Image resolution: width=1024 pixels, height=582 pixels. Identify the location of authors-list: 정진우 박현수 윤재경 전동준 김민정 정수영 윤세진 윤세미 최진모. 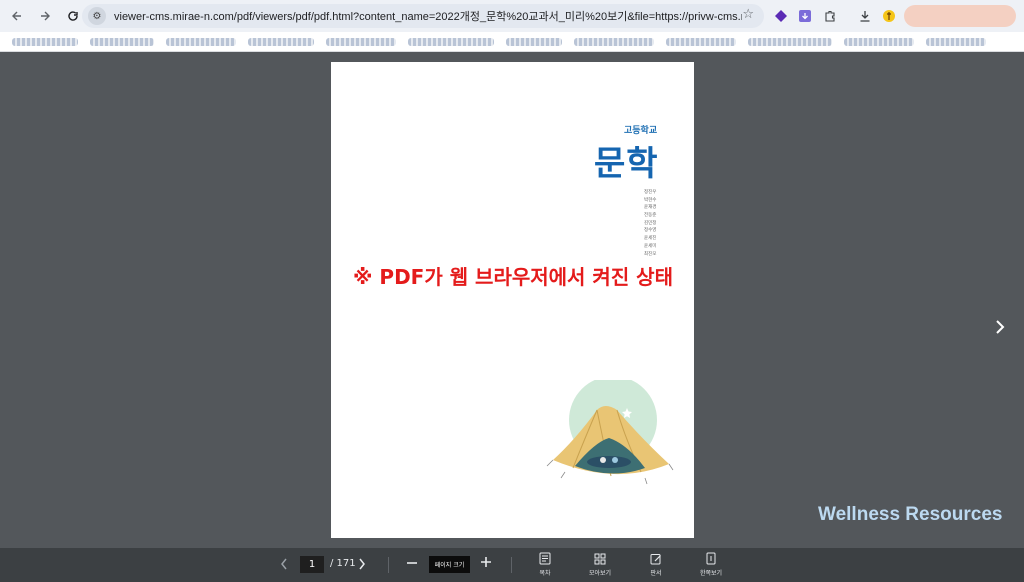
(659, 223).